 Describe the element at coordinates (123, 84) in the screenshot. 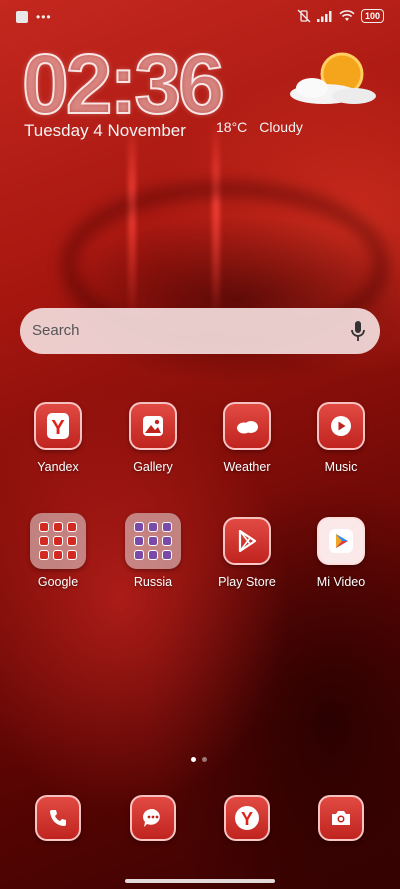

I see `clock-time: 02:36` at that location.